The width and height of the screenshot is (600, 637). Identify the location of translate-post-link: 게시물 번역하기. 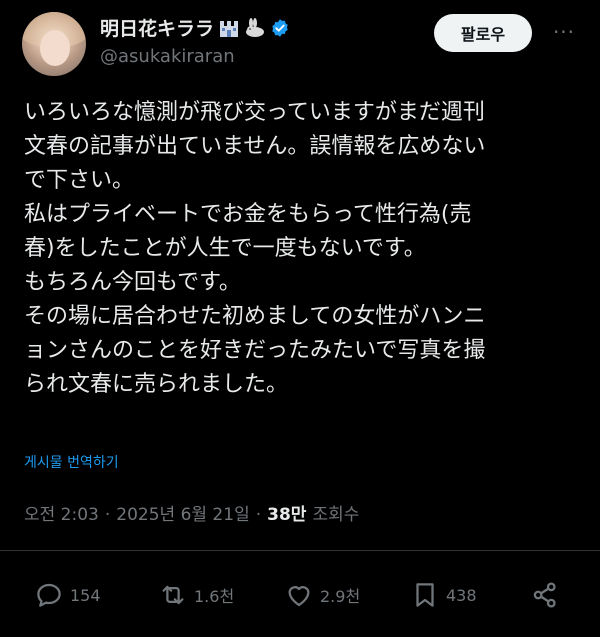
(71, 462).